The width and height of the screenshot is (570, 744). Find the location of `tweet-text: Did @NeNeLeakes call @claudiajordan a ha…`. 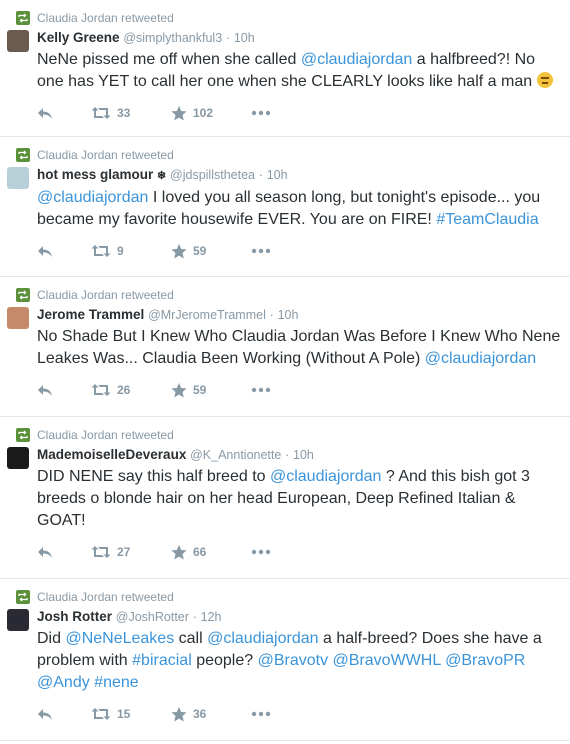

tweet-text: Did @NeNeLeakes call @claudiajordan a ha… is located at coordinates (299, 661).